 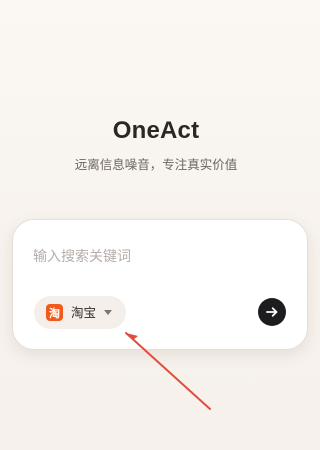 I want to click on app-subtitle: 远离信息噪音，专注真实价值, so click(x=156, y=164).